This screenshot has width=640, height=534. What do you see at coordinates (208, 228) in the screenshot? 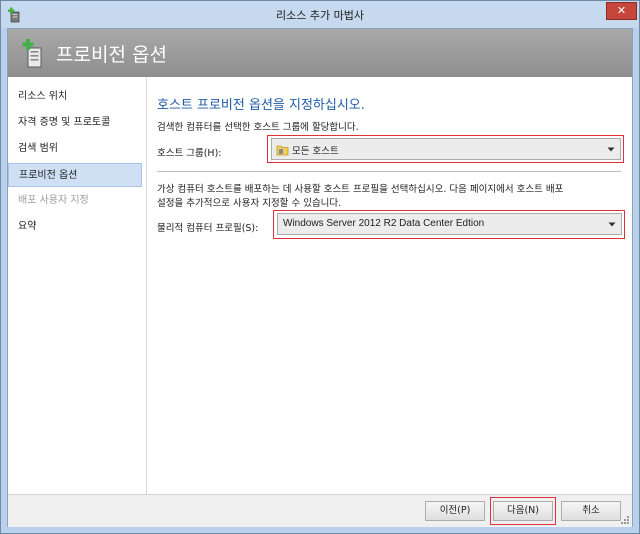
I see `profile-label: 물리적 컴퓨터 프로필(S):` at bounding box center [208, 228].